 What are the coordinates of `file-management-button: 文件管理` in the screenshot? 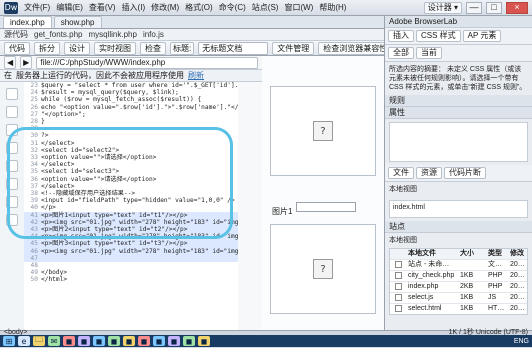 It's located at (293, 48).